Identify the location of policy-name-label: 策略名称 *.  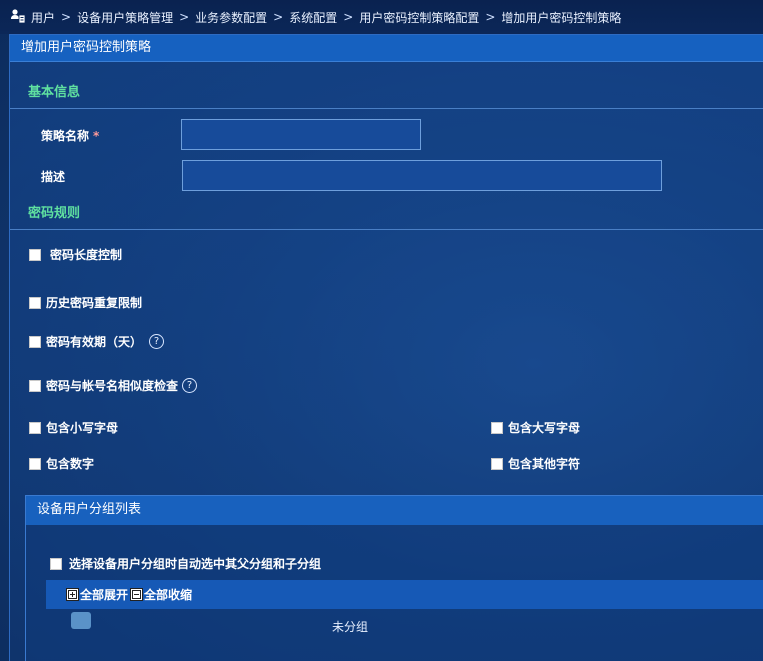
(70, 135).